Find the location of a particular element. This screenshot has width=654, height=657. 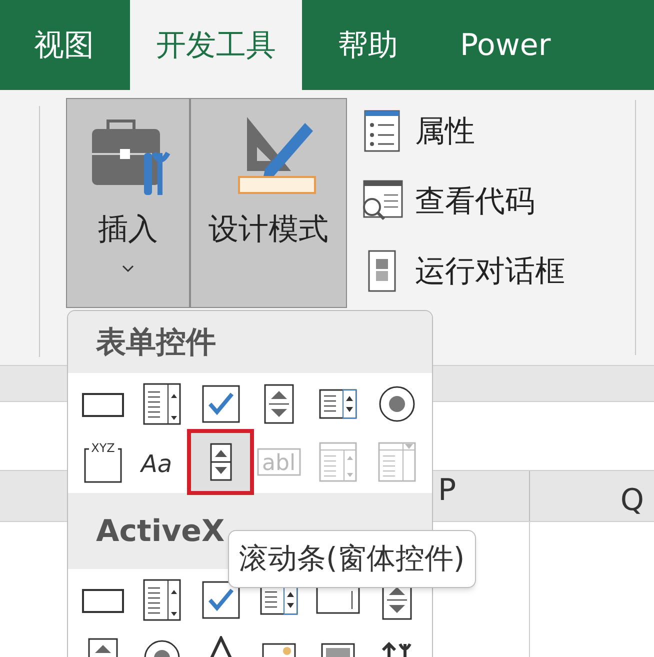

ribbon-tab: 帮助 is located at coordinates (368, 45).